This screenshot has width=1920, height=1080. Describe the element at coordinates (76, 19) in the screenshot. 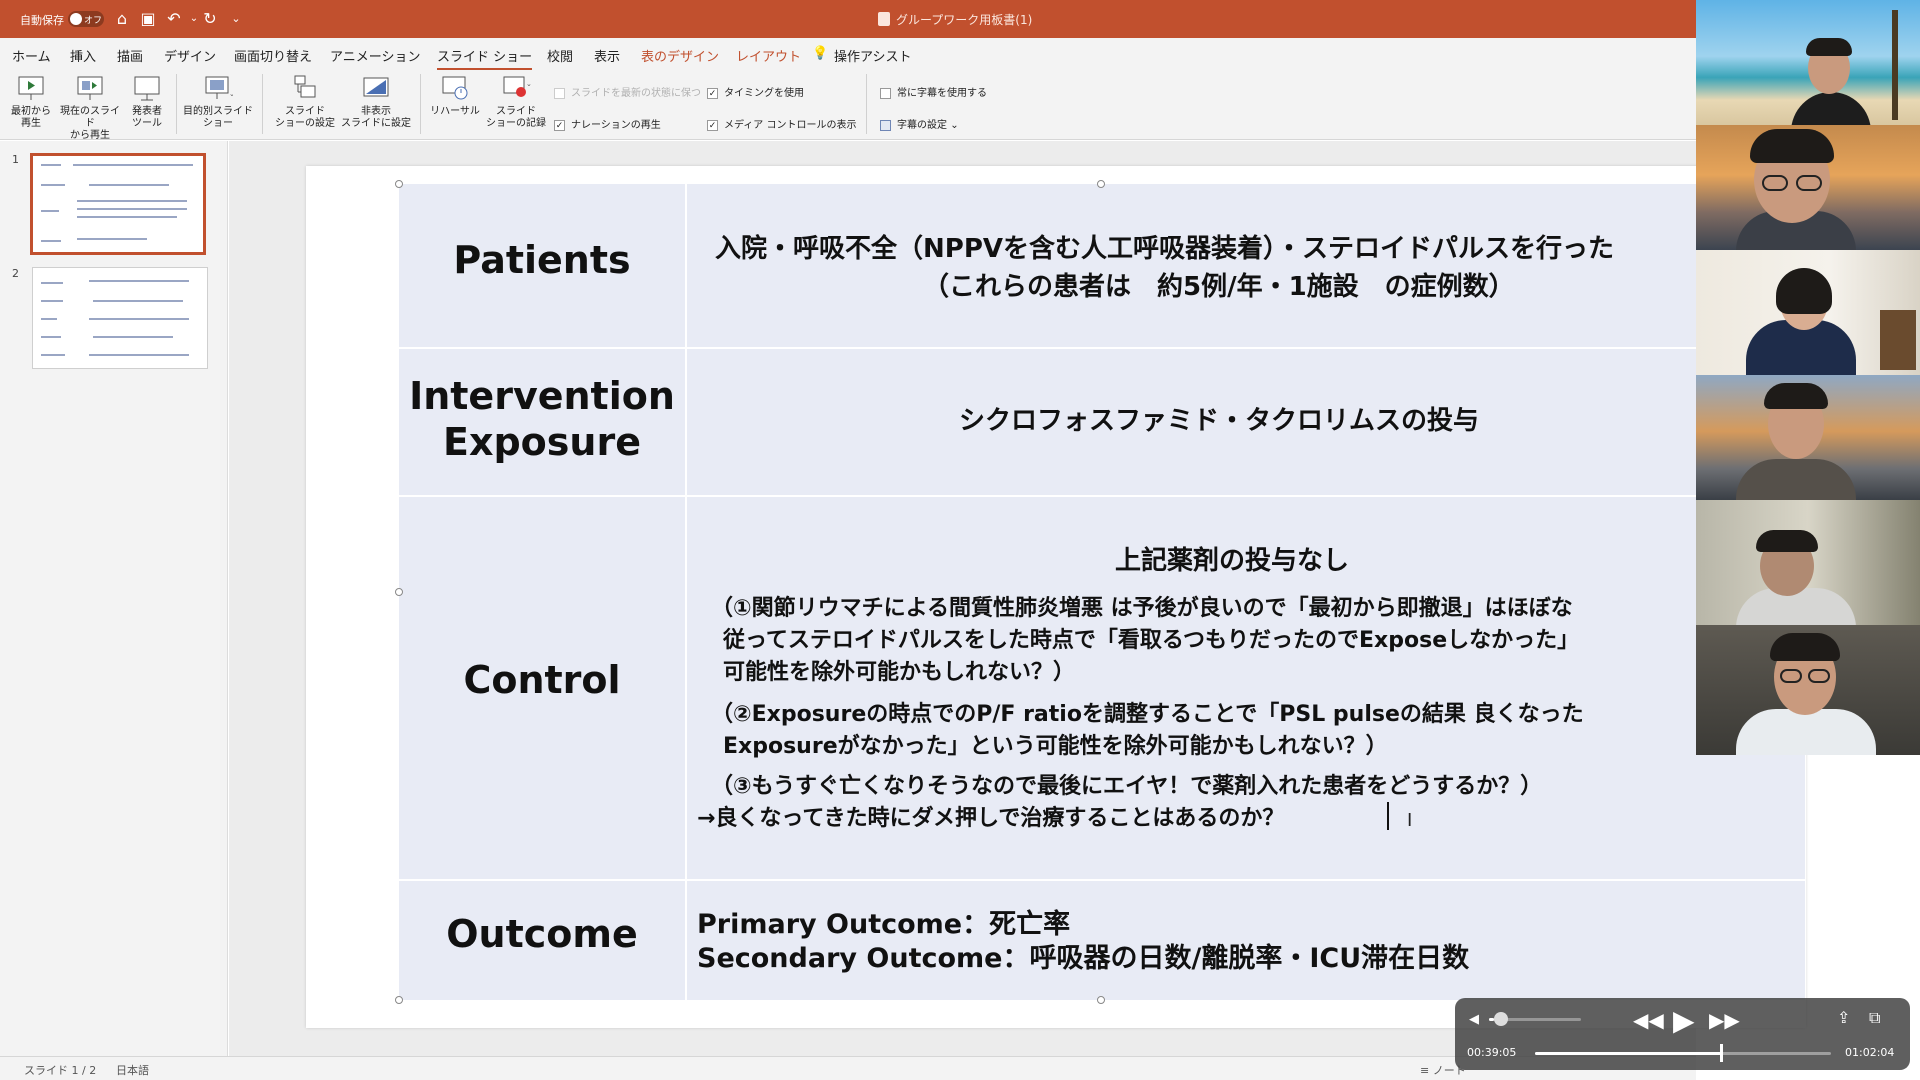

I see `toggle-knob` at that location.